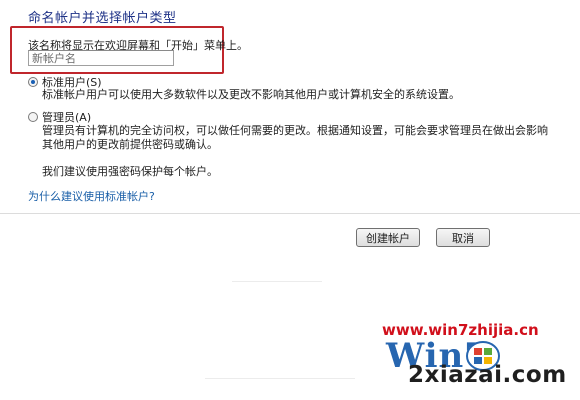  Describe the element at coordinates (130, 144) in the screenshot. I see `administrator-description-line-2: 其他用户的更改前提供密码或确认。` at that location.